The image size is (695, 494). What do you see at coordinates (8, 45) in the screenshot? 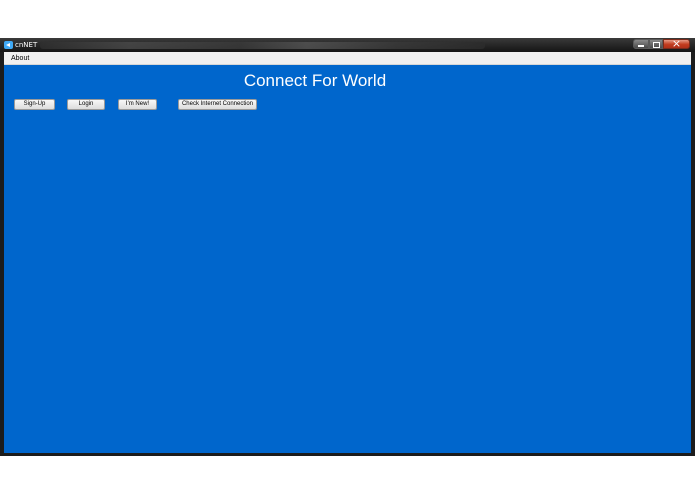
I see `app-logo-icon` at bounding box center [8, 45].